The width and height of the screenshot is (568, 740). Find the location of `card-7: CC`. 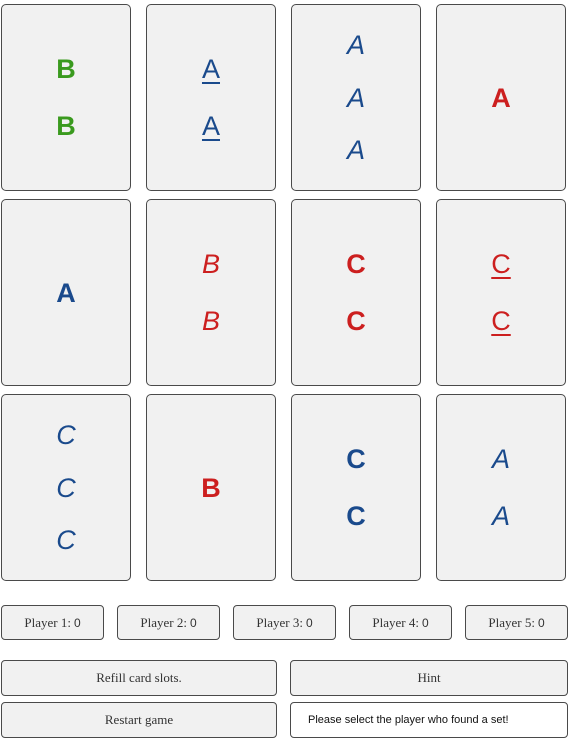

card-7: CC is located at coordinates (356, 292).